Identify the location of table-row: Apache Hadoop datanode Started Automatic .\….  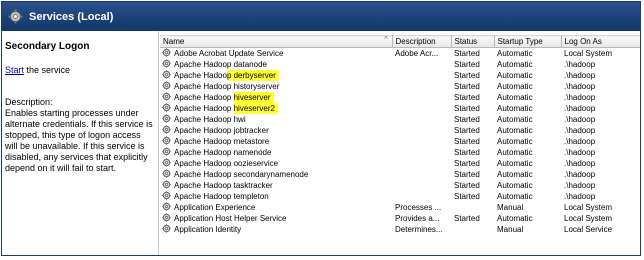
(400, 64).